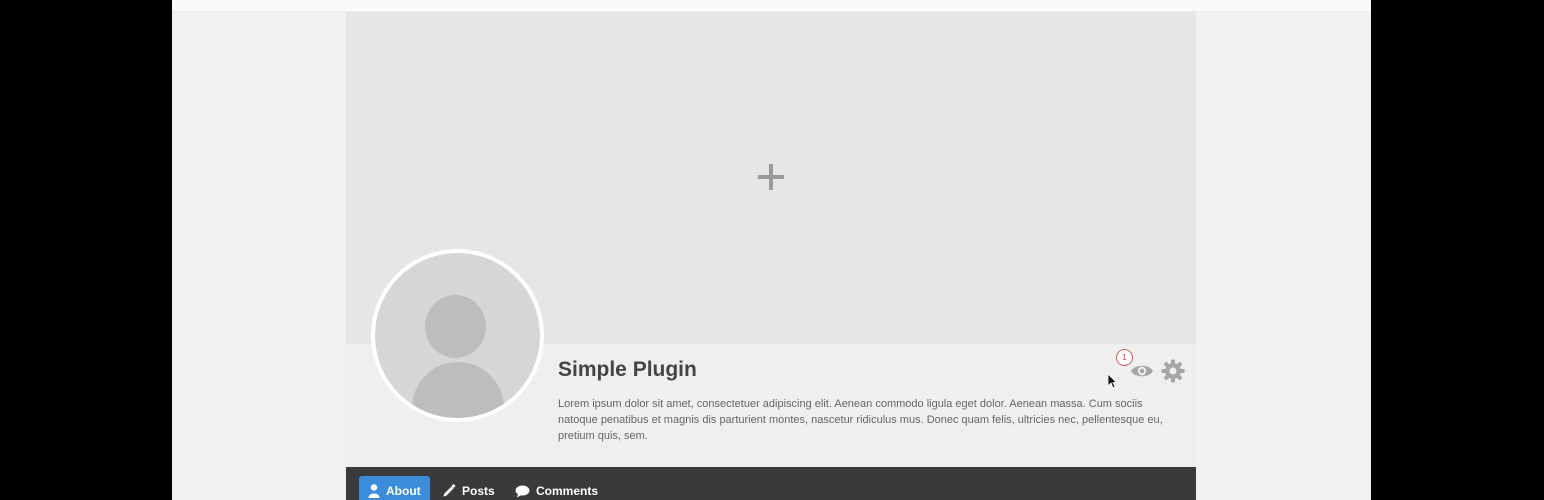  I want to click on tab-comments-label: Comments, so click(567, 491).